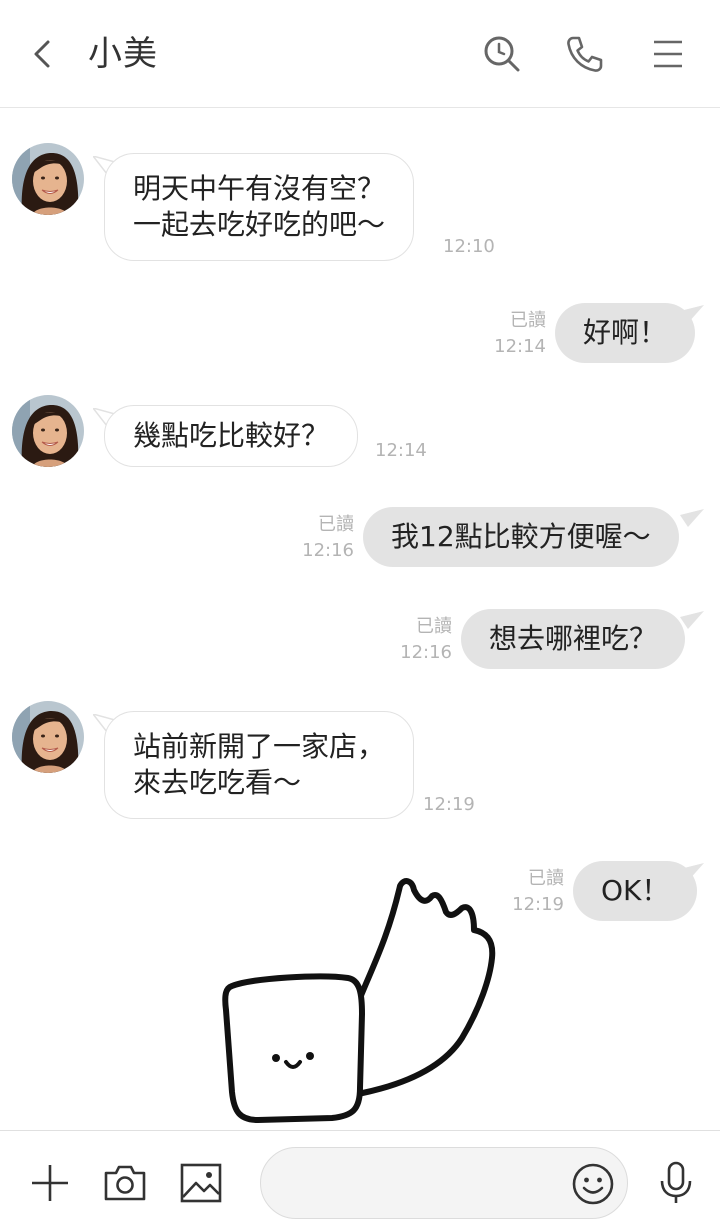 The height and width of the screenshot is (1232, 720). I want to click on phone-icon, so click(584, 54).